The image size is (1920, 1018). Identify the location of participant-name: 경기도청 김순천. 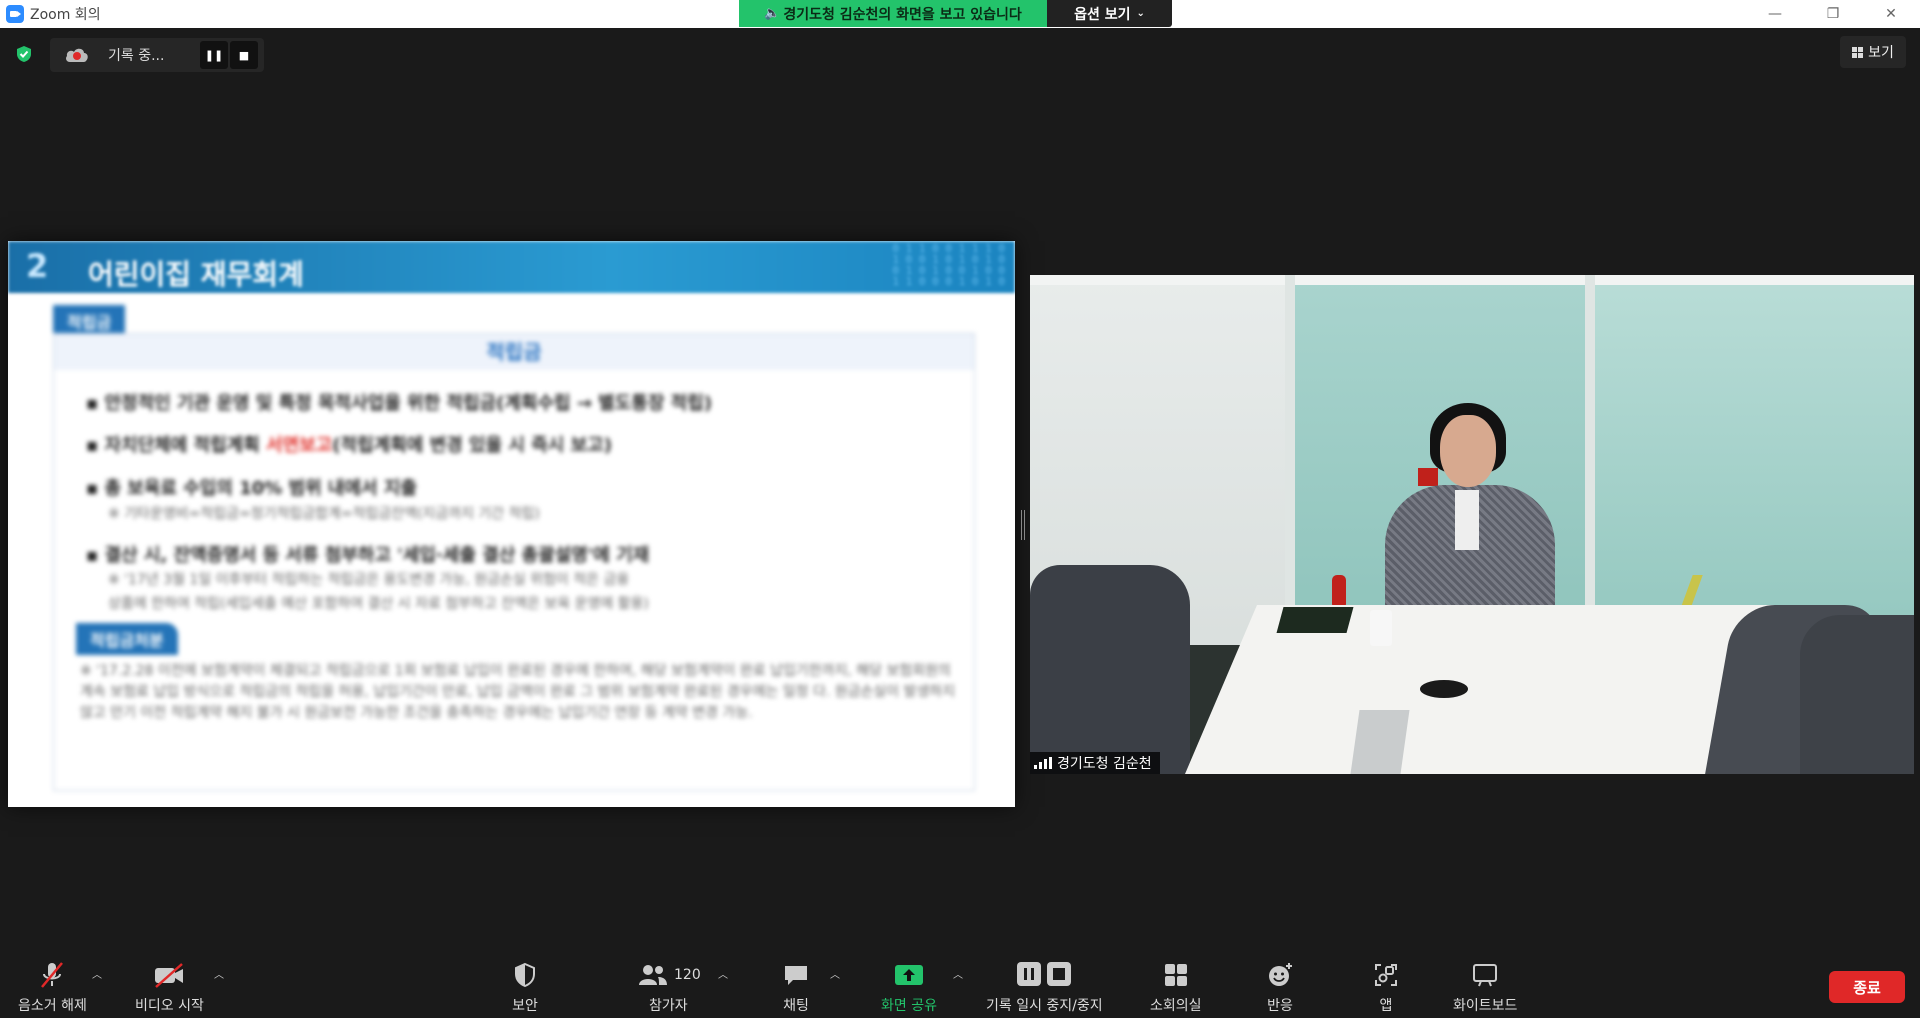
(1104, 764).